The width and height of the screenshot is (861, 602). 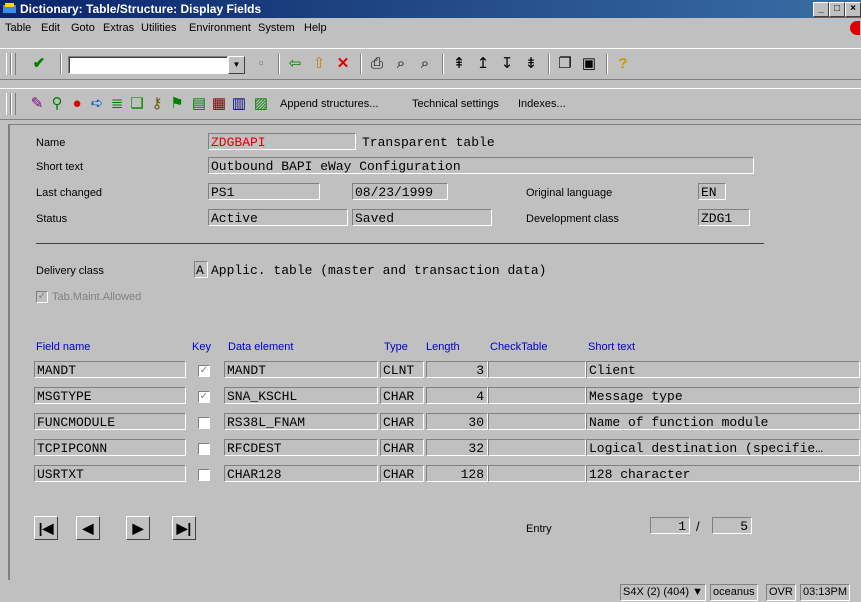 What do you see at coordinates (457, 369) in the screenshot?
I see `row-length: 3` at bounding box center [457, 369].